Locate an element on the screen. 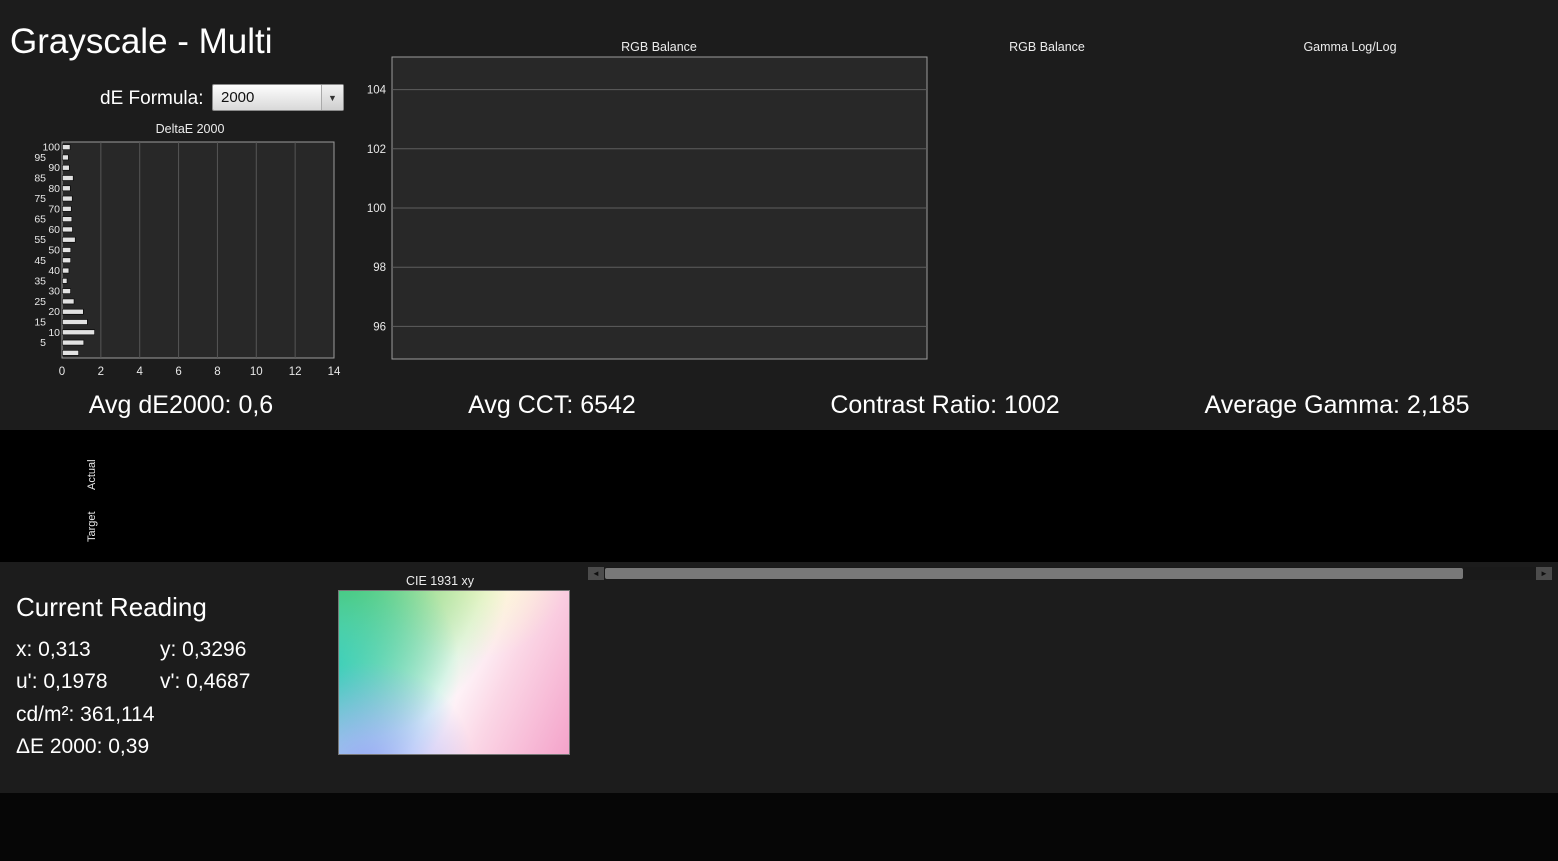 The image size is (1558, 861). rgb-balance-line-chart: 96 98 100 102 104 is located at coordinates (647, 208).